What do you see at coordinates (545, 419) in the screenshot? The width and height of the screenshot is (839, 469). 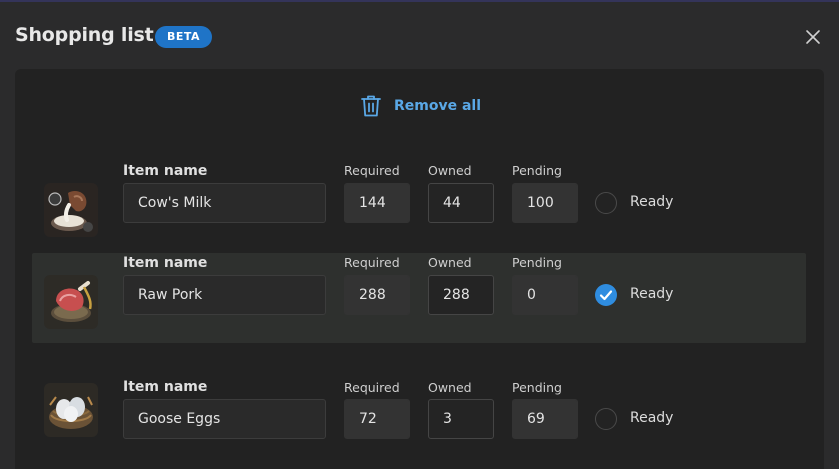 I see `pending-value: 69` at bounding box center [545, 419].